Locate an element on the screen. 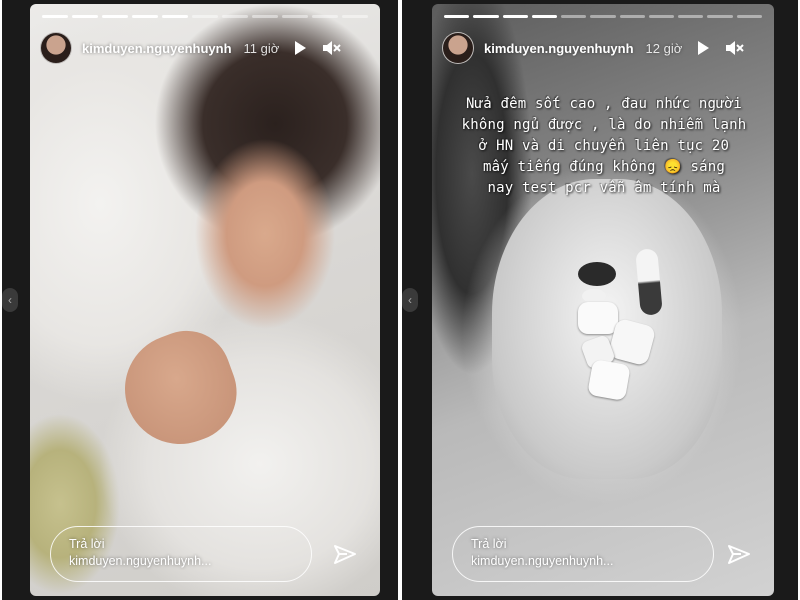  story-header: kimduyen.nguyenhuynh 12 giờ is located at coordinates (604, 48).